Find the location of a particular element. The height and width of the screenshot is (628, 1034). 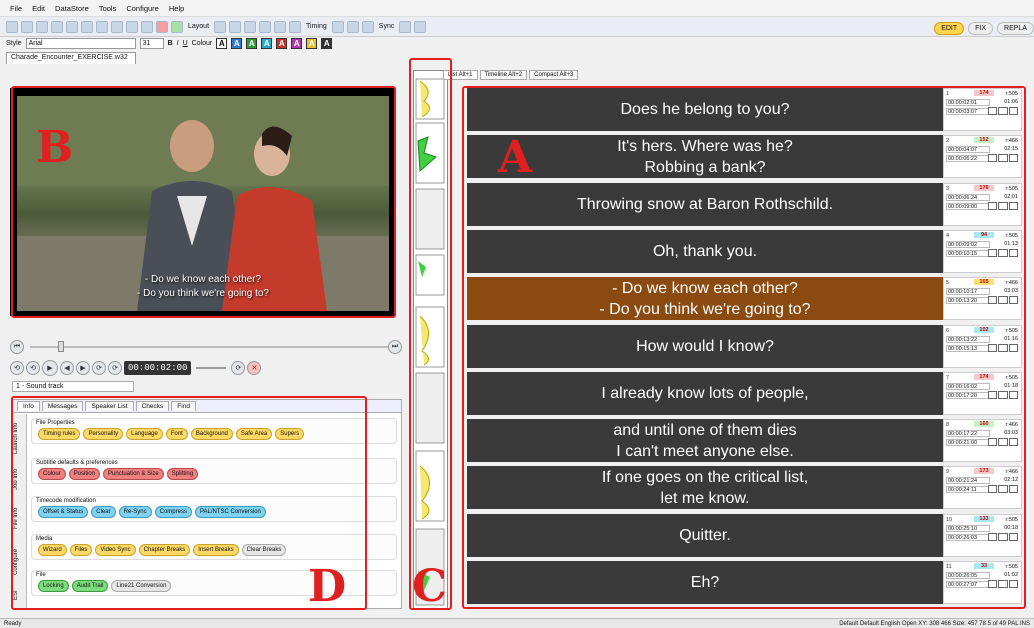

pill-button: PAL/NTSC Conversion is located at coordinates (230, 512).